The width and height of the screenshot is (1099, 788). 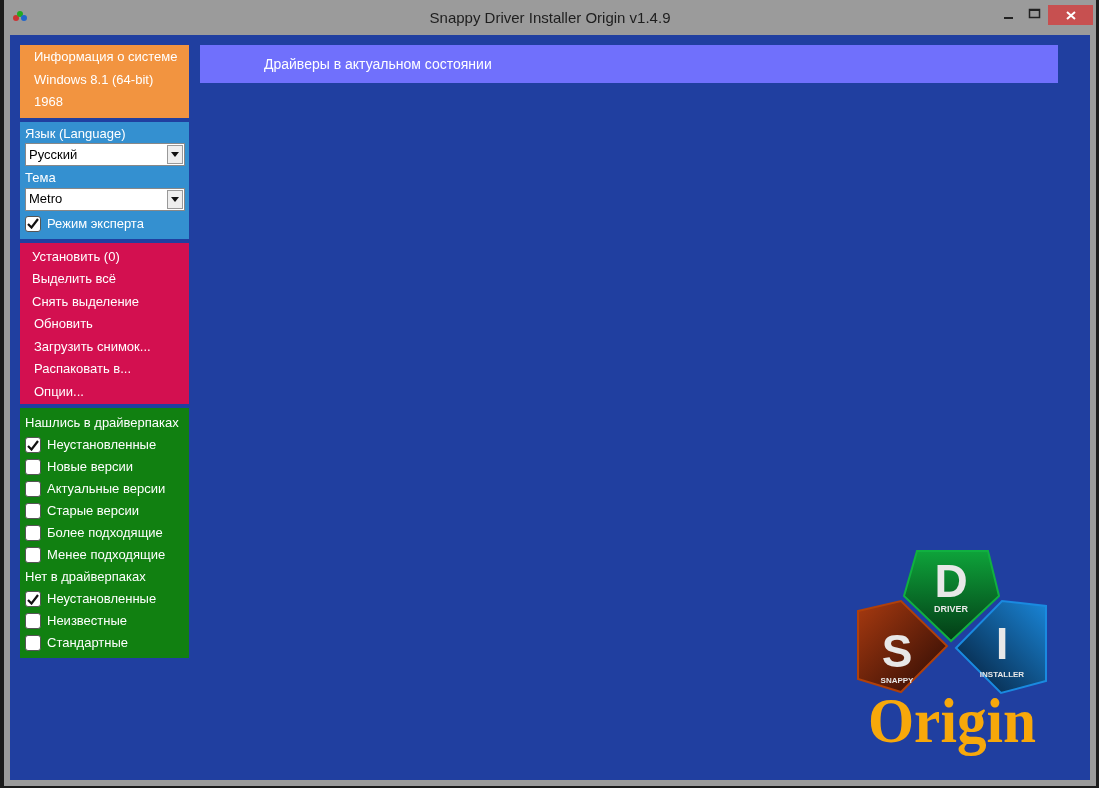 I want to click on action-link: Выделить всё, so click(x=110, y=279).